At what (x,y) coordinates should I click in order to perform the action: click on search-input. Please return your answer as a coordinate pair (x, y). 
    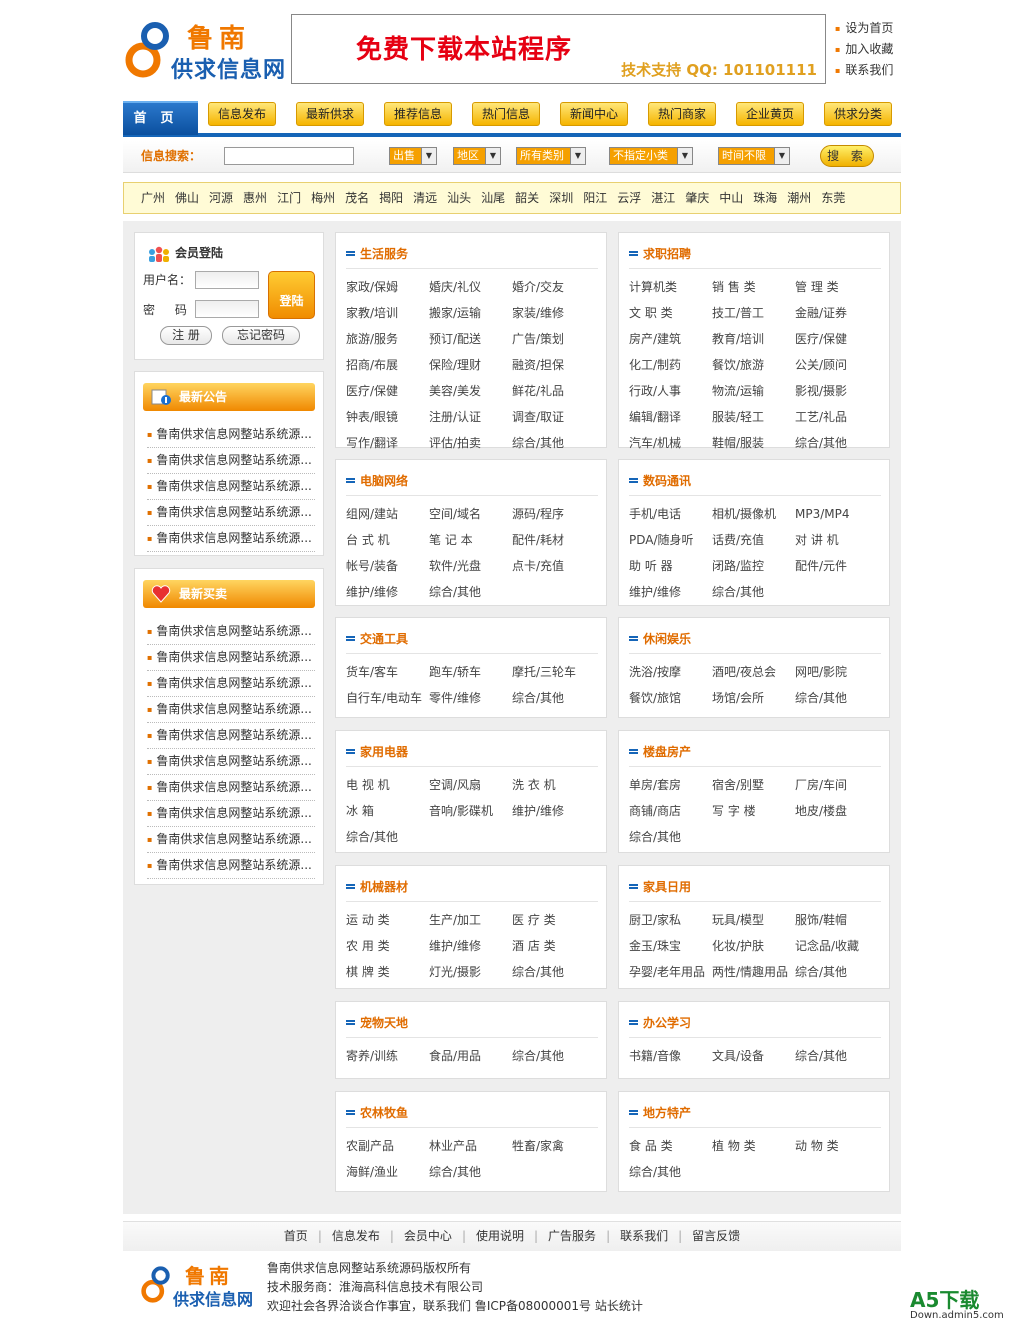
    Looking at the image, I should click on (289, 156).